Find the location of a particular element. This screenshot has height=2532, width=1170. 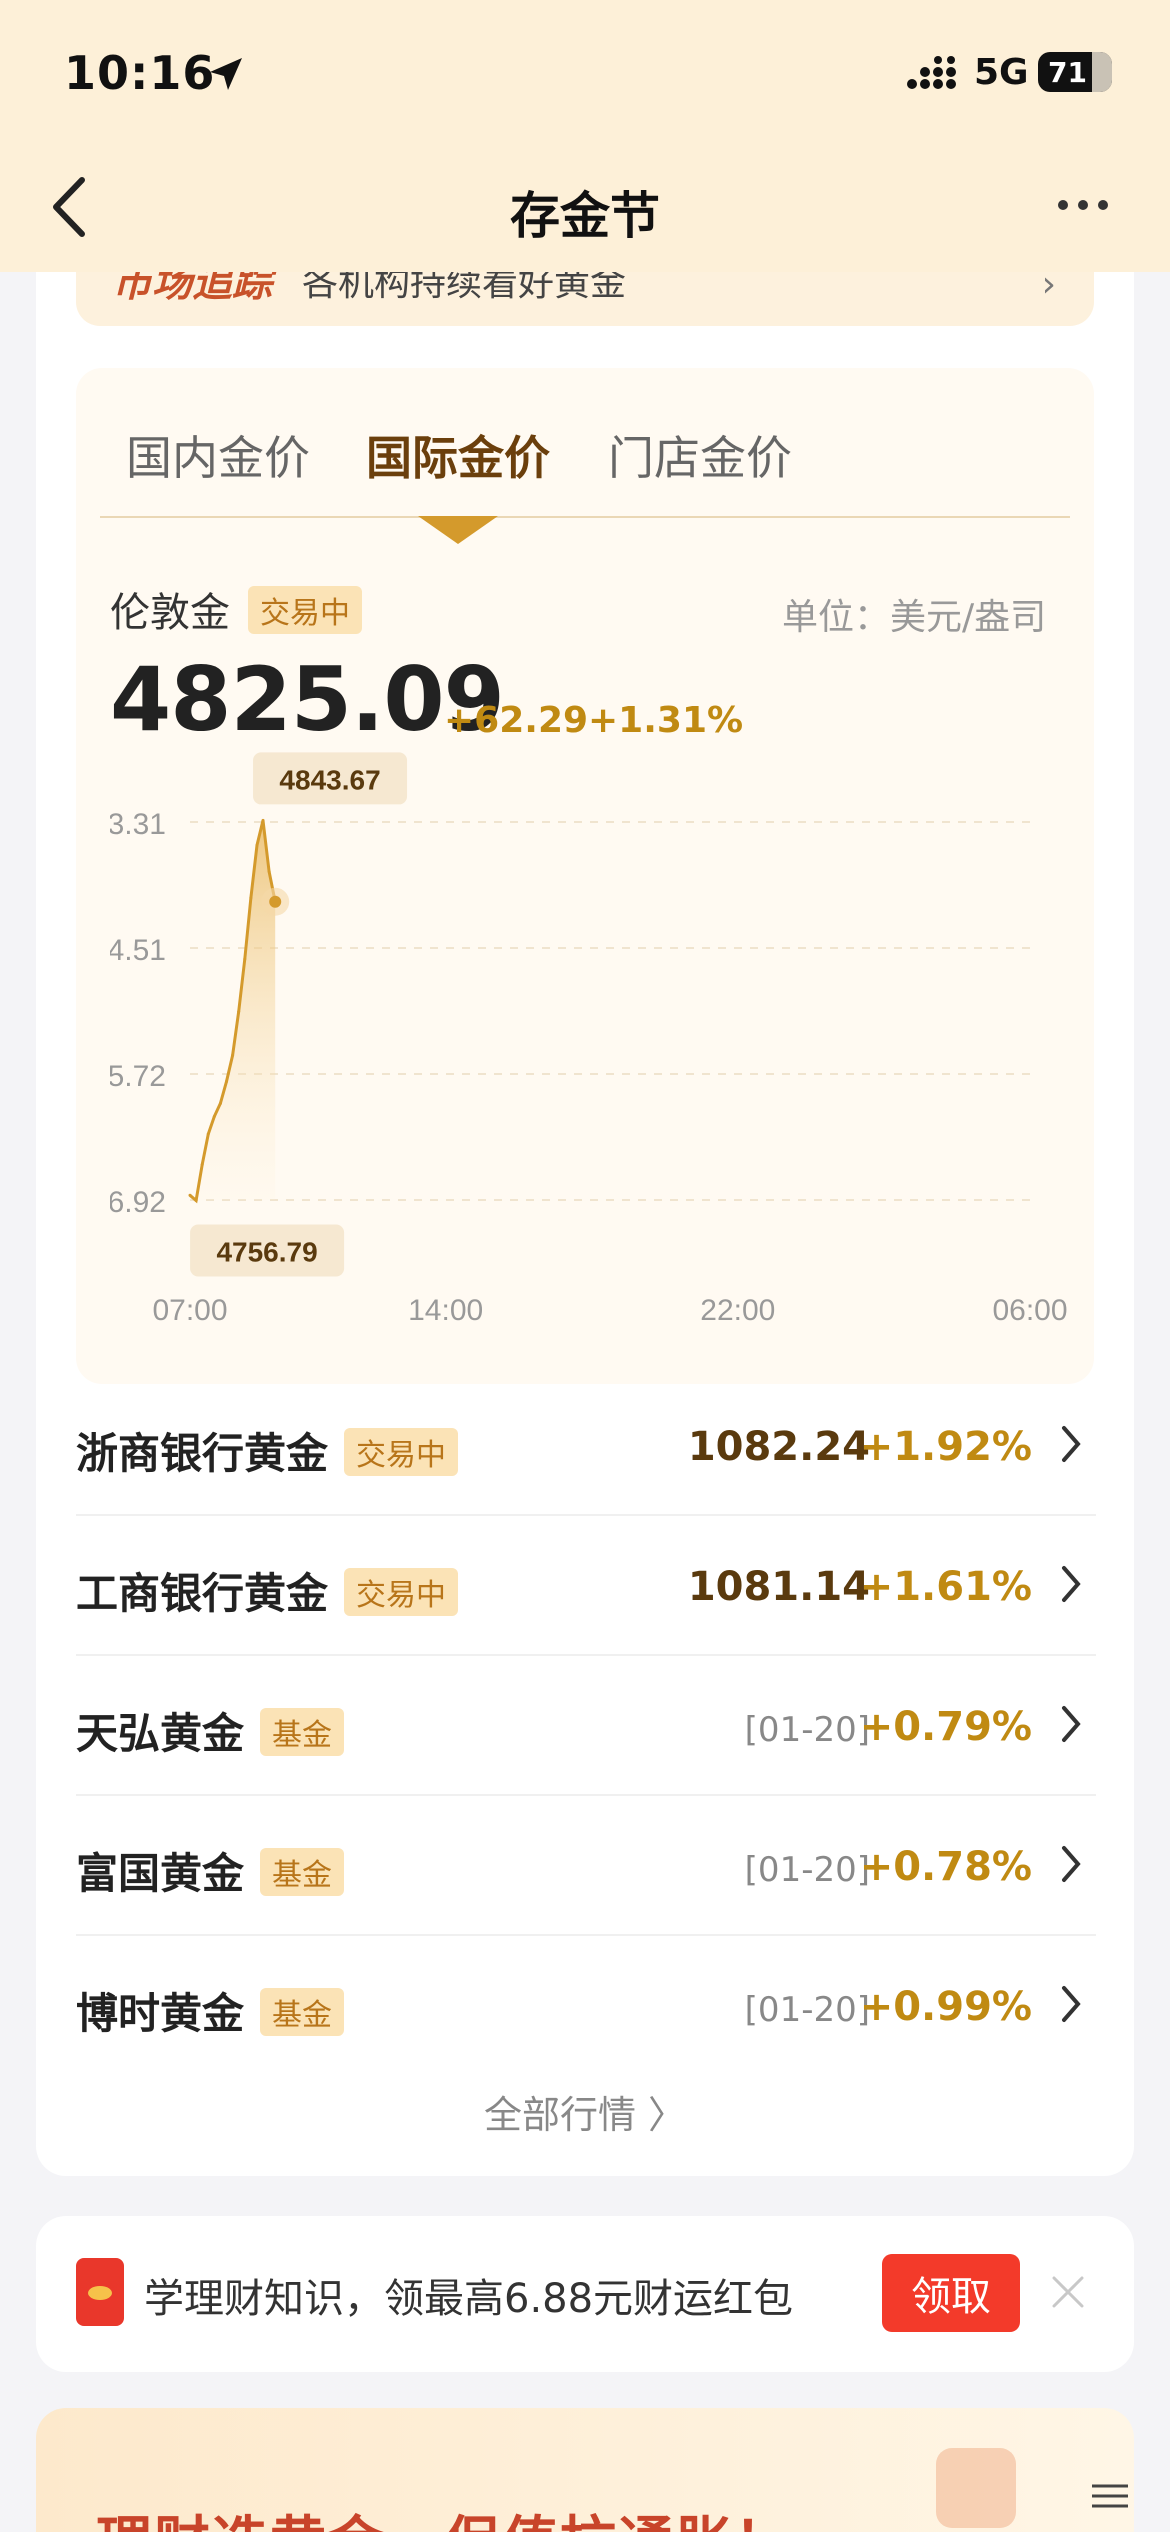

tab-divider is located at coordinates (585, 517).